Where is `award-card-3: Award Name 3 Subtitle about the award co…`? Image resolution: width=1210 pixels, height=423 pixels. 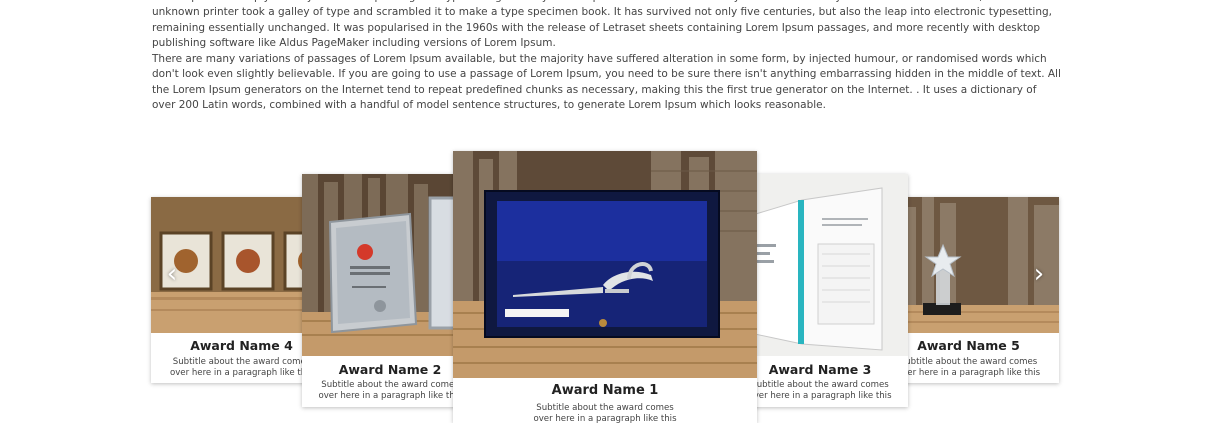
award-card-3: Award Name 3 Subtitle about the award co… is located at coordinates (820, 290).